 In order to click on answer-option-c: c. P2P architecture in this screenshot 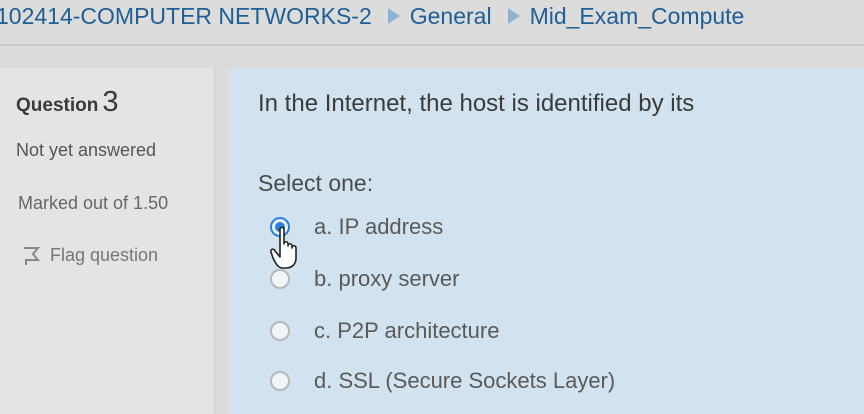, I will do `click(384, 331)`.